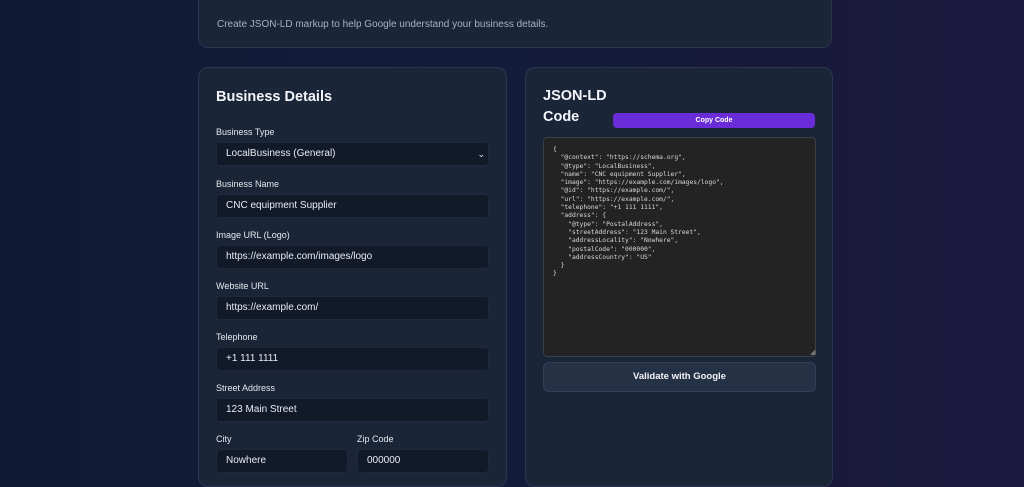 This screenshot has height=487, width=1024. What do you see at coordinates (261, 409) in the screenshot?
I see `street-address-value: 123 Main Street` at bounding box center [261, 409].